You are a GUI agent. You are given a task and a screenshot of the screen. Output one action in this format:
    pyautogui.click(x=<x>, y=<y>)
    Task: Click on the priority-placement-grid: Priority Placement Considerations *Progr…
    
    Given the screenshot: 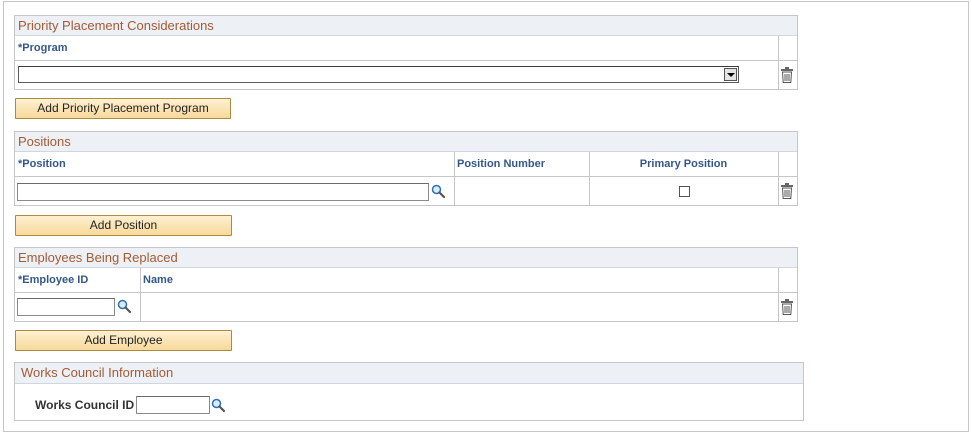 What is the action you would take?
    pyautogui.click(x=406, y=52)
    